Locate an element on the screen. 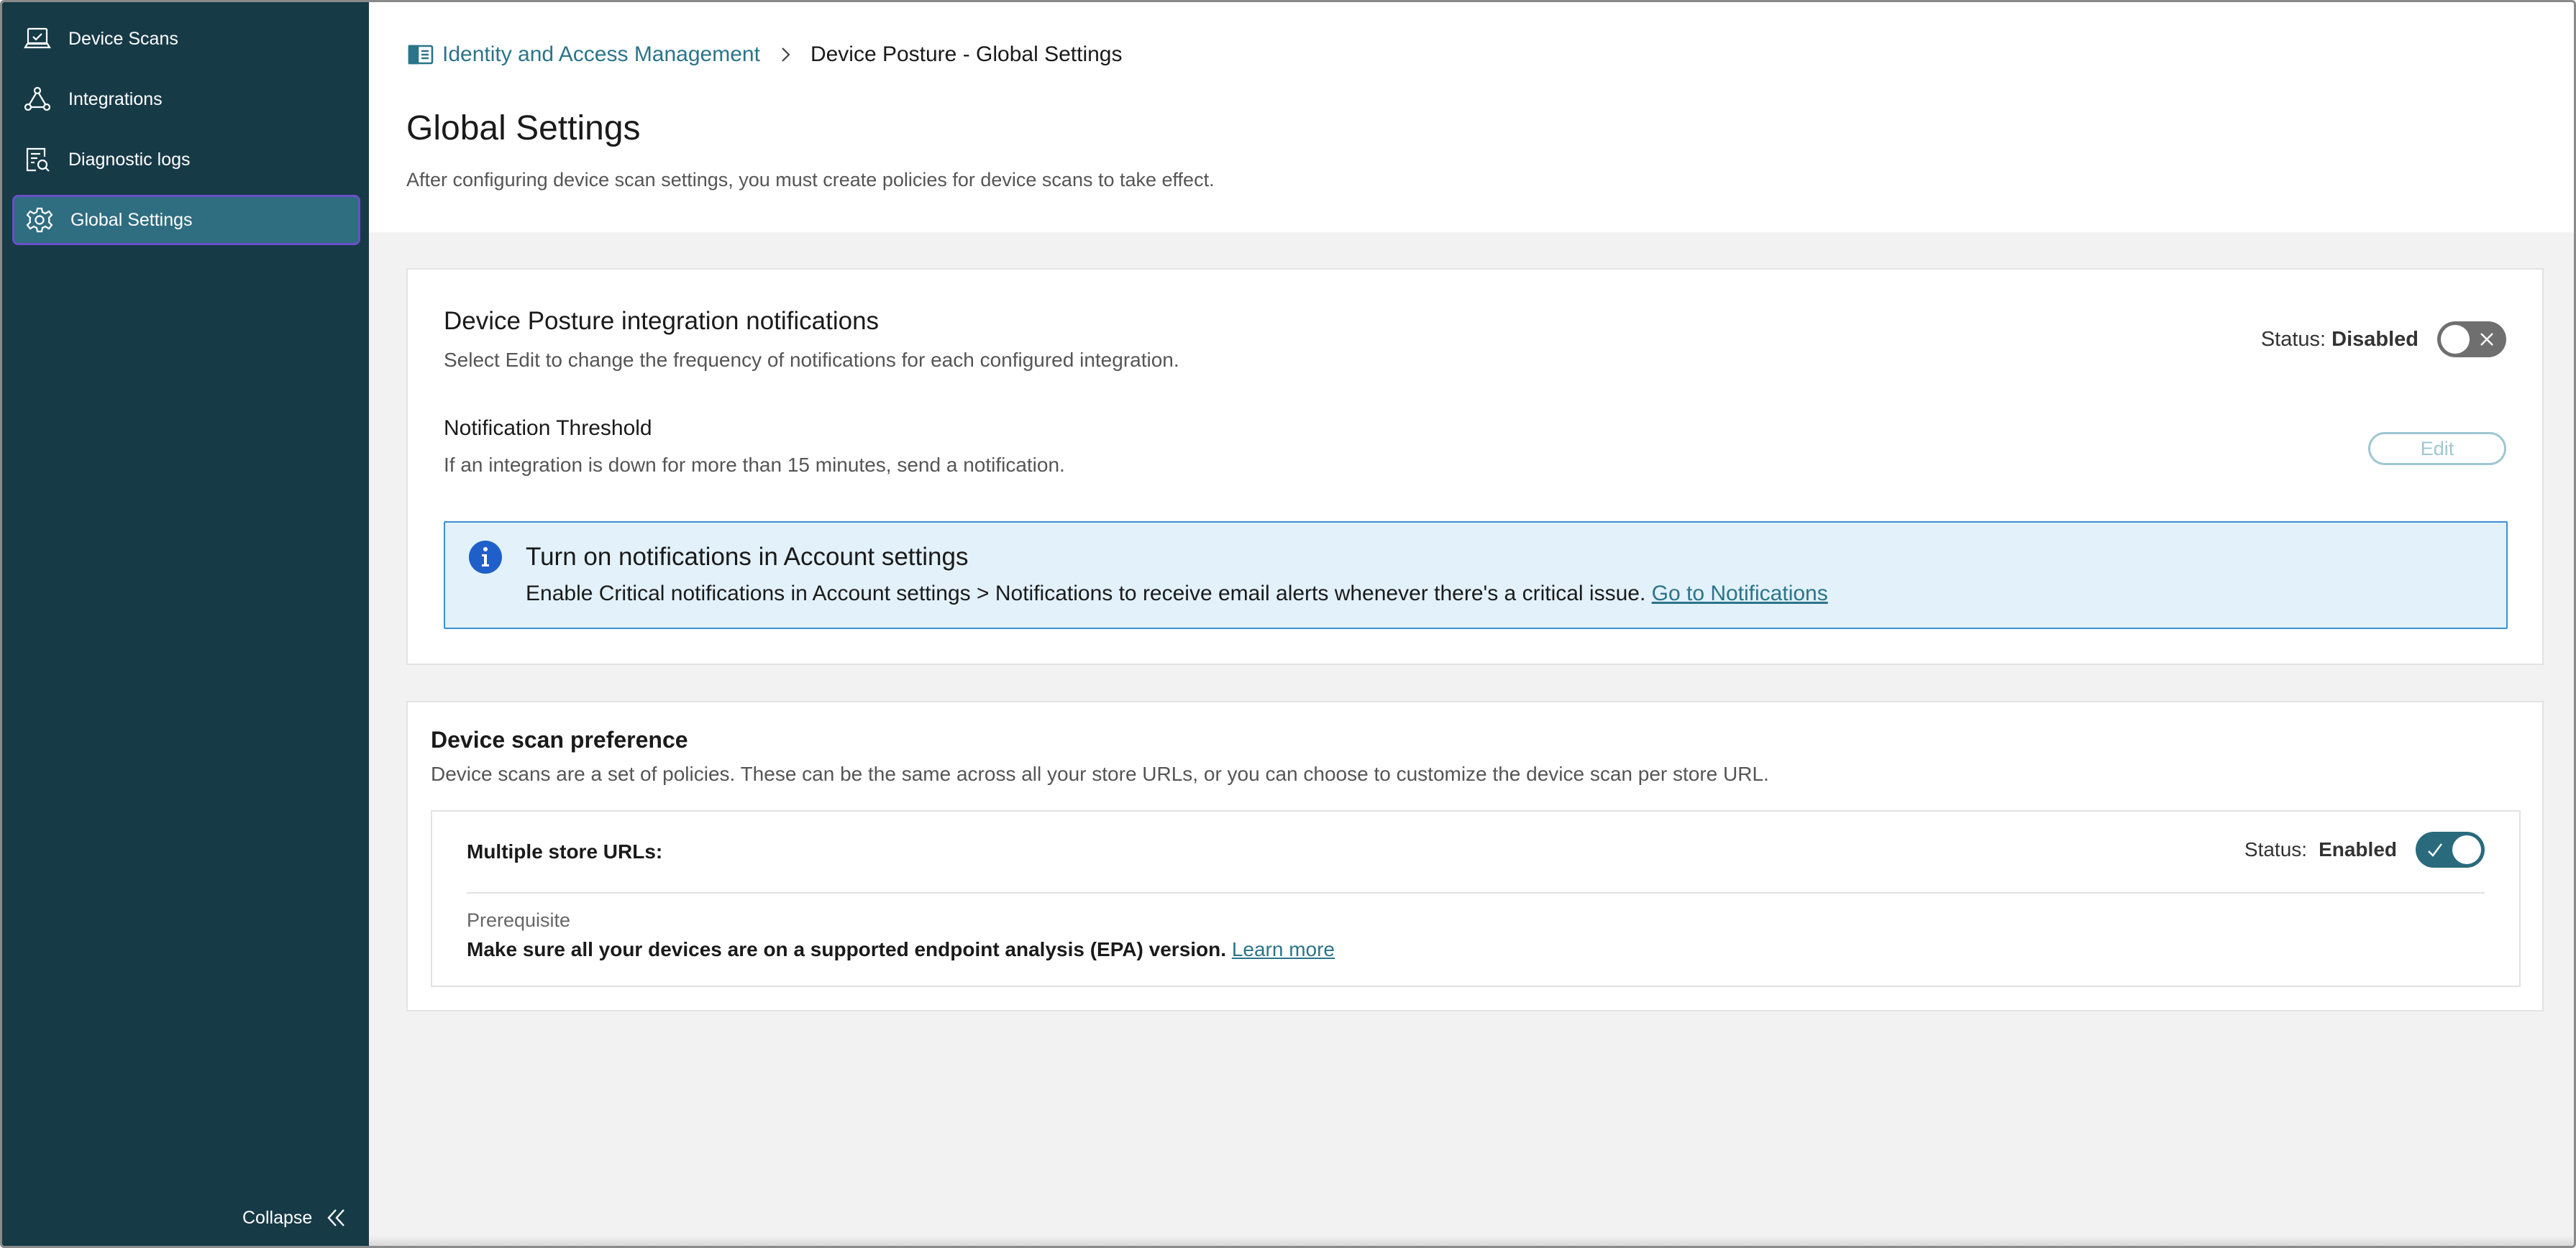  log-search-icon is located at coordinates (37, 159).